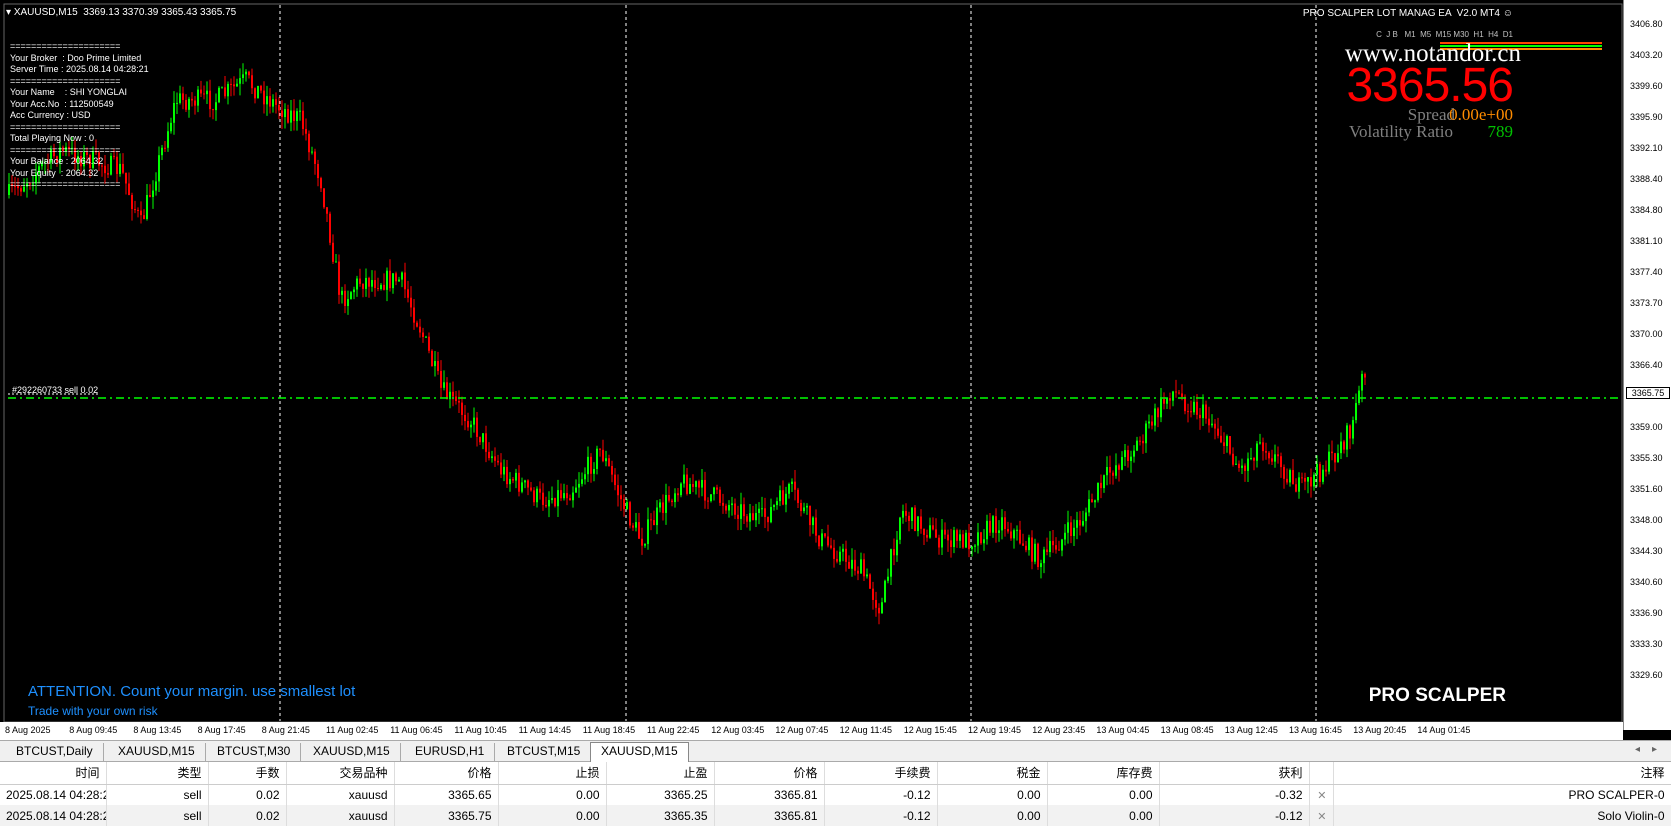 The width and height of the screenshot is (1671, 835). What do you see at coordinates (1502, 773) in the screenshot?
I see `column-header: 注释` at bounding box center [1502, 773].